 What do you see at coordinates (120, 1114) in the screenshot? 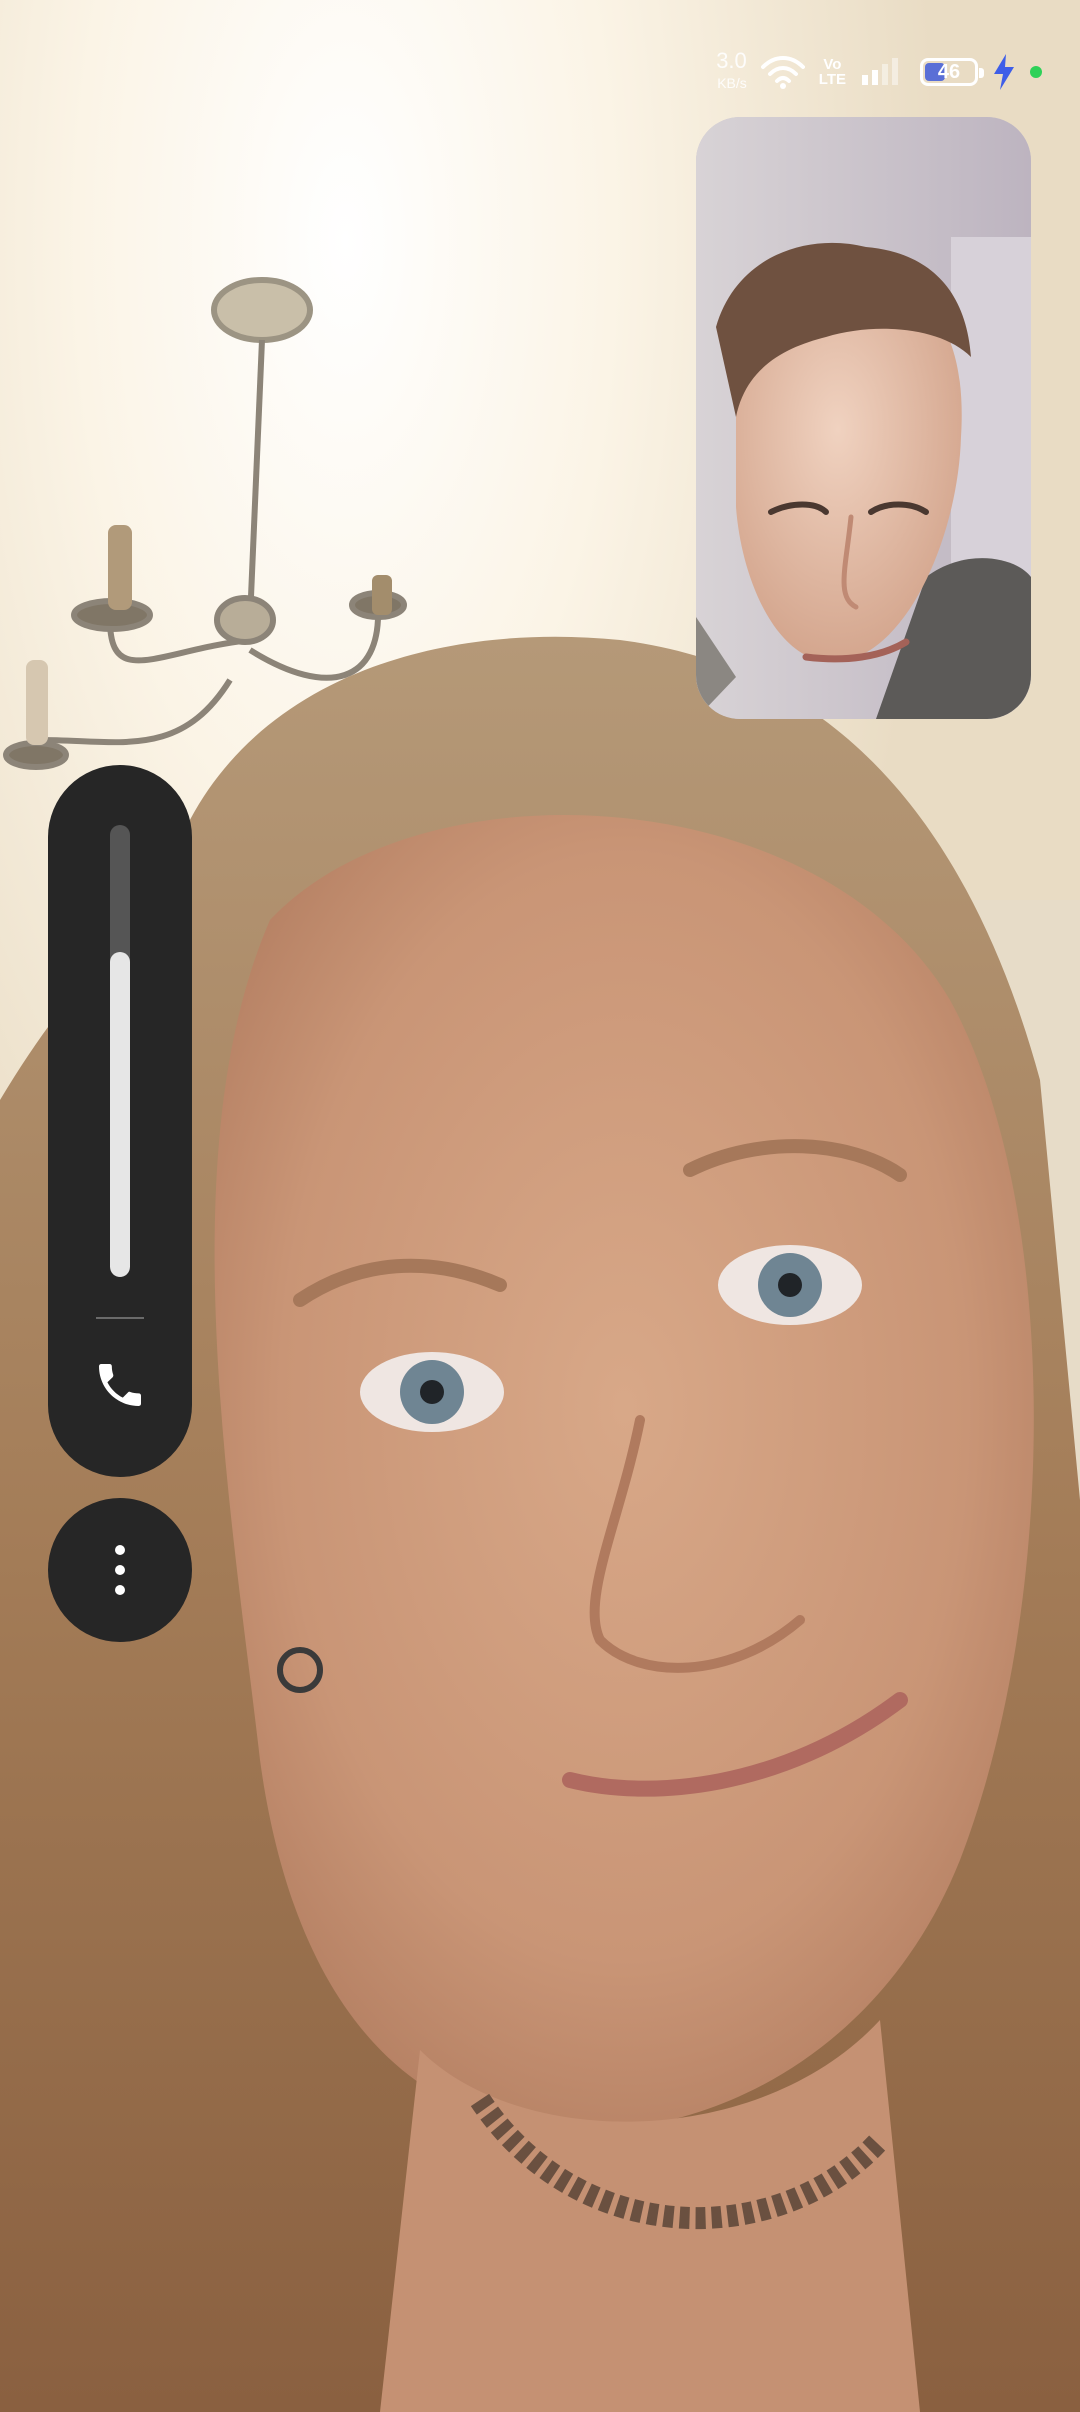
I see `volume-slider-fill` at bounding box center [120, 1114].